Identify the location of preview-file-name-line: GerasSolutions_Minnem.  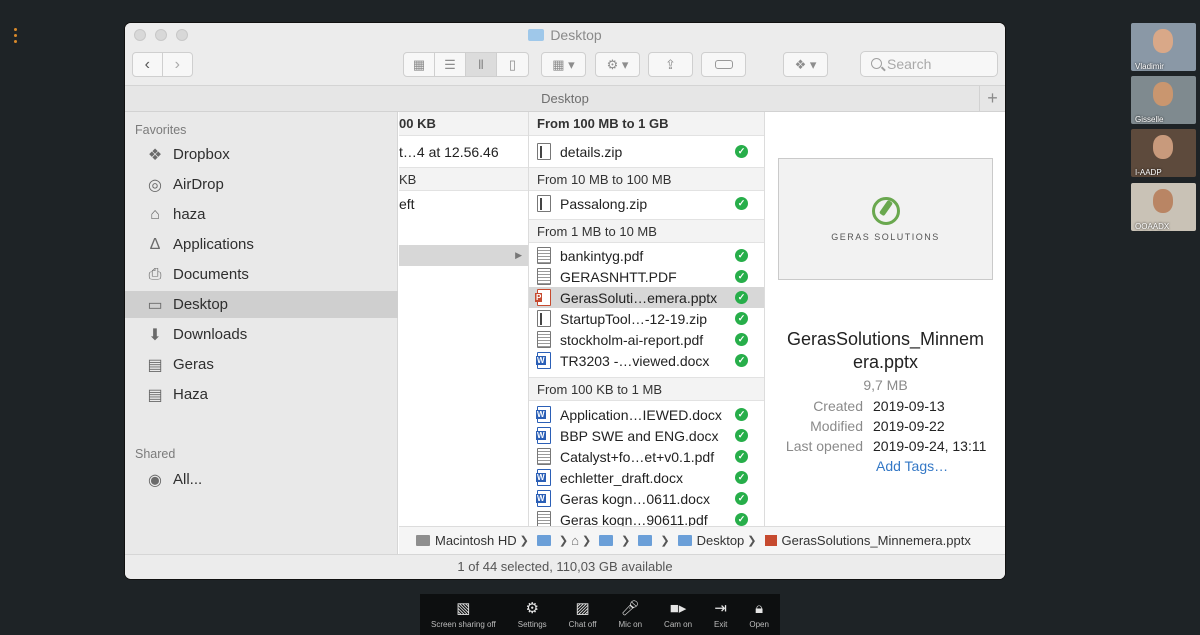
(885, 339).